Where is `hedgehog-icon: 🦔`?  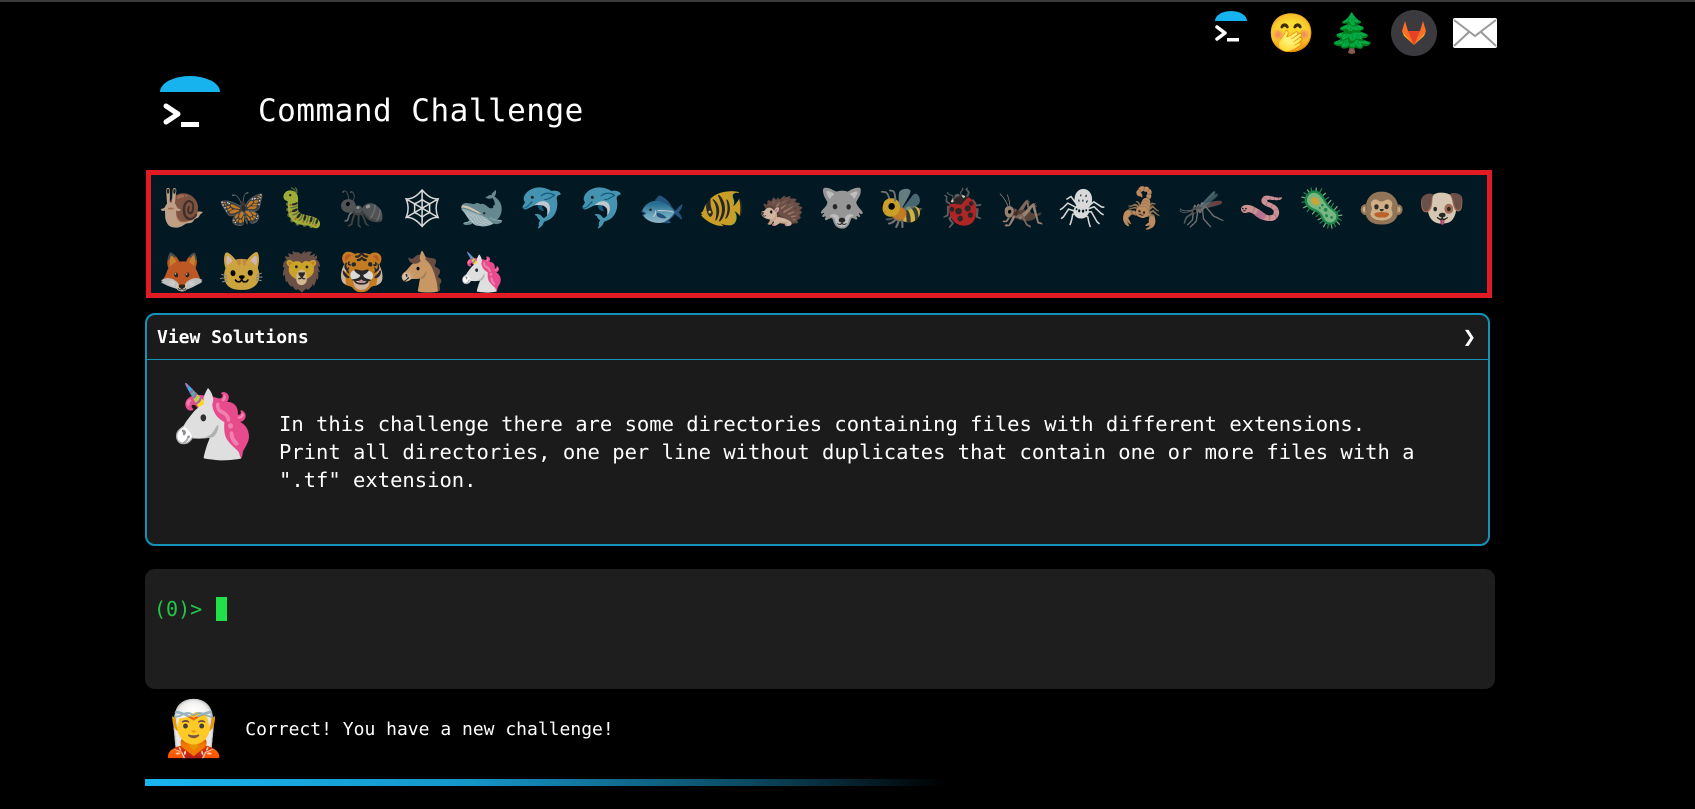
hedgehog-icon: 🦔 is located at coordinates (782, 208).